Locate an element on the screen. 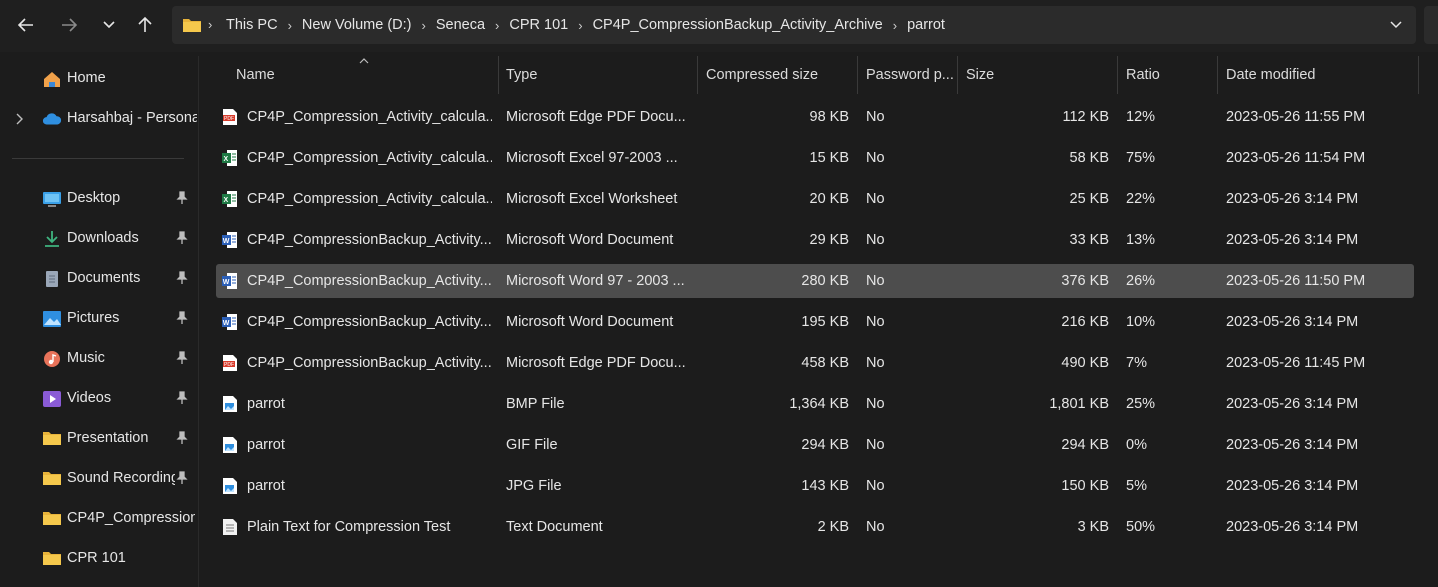 The width and height of the screenshot is (1438, 587). onedrive-cloud-icon is located at coordinates (52, 119).